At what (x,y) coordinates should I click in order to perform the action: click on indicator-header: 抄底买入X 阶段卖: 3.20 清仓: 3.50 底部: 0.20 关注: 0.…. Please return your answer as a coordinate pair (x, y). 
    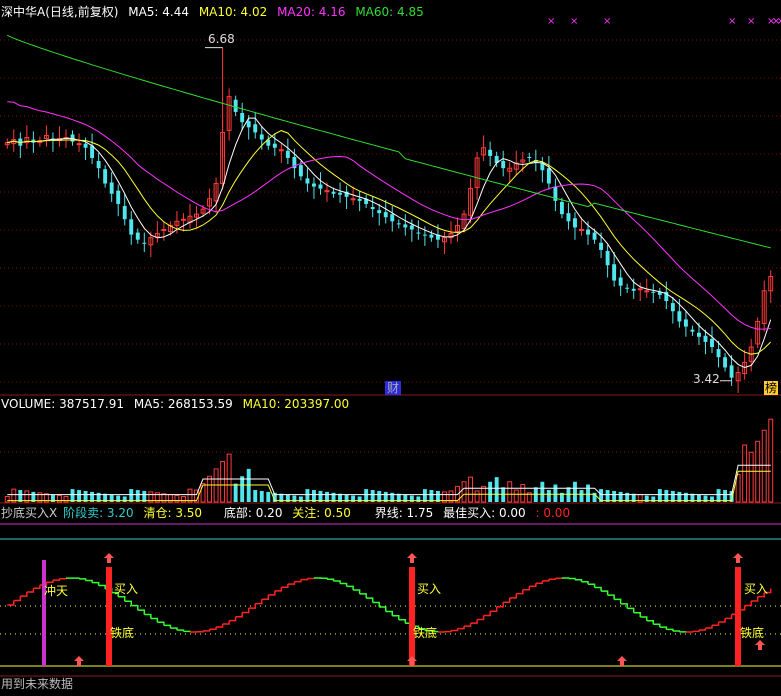
    Looking at the image, I should click on (288, 513).